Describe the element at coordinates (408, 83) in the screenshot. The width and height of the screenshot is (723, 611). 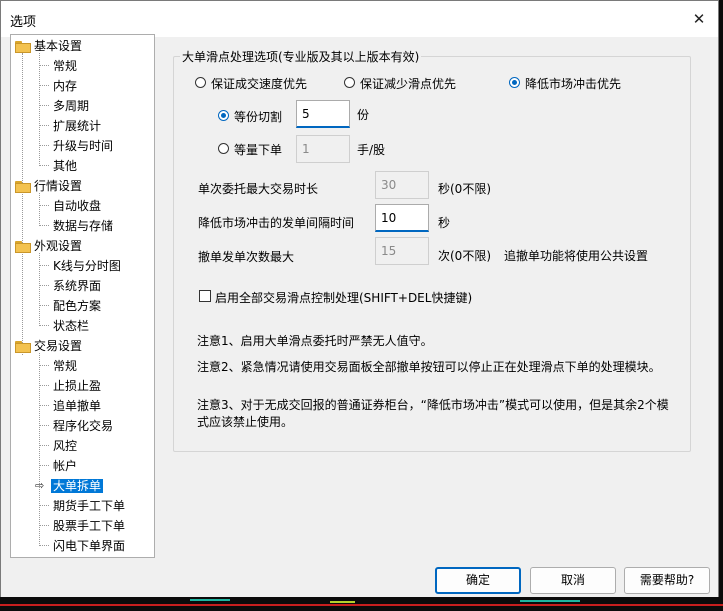
I see `label-slippage-priority: 保证减少滑点优先` at that location.